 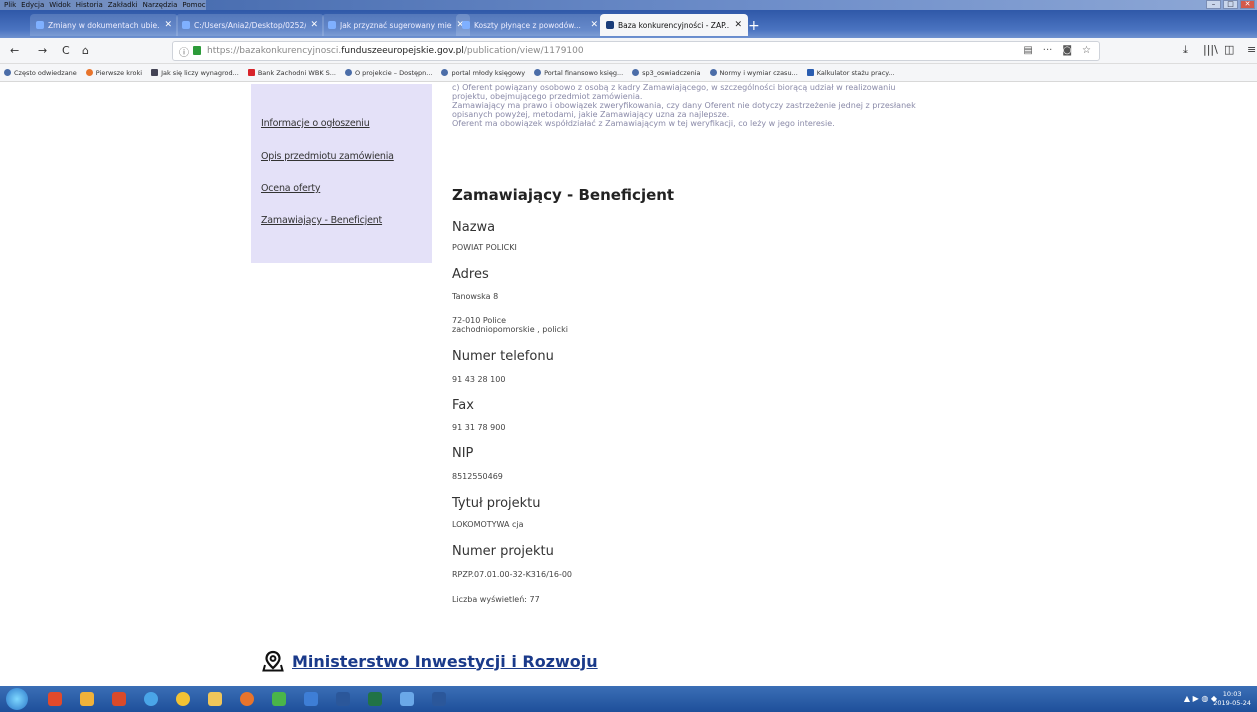 What do you see at coordinates (10, 5) in the screenshot?
I see `menu-file: Plik` at bounding box center [10, 5].